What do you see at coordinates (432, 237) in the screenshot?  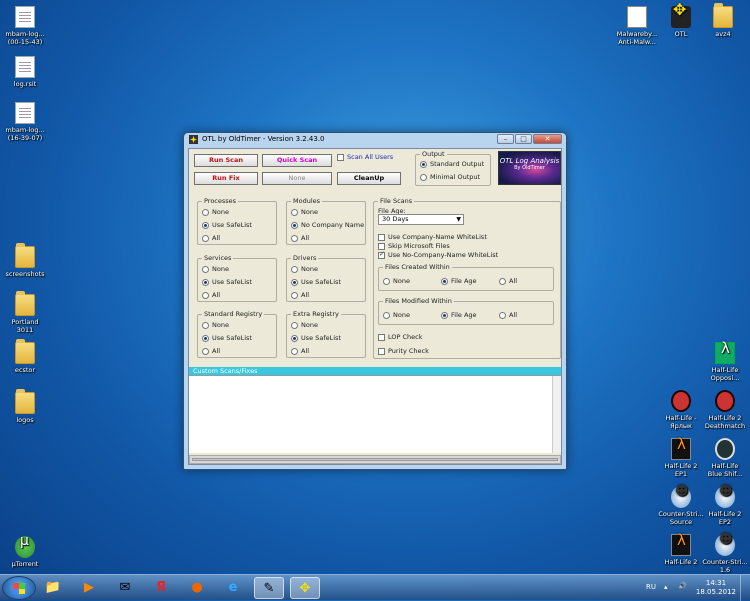 I see `use-company-whitelist-checkbox: Use Company-Name WhiteList` at bounding box center [432, 237].